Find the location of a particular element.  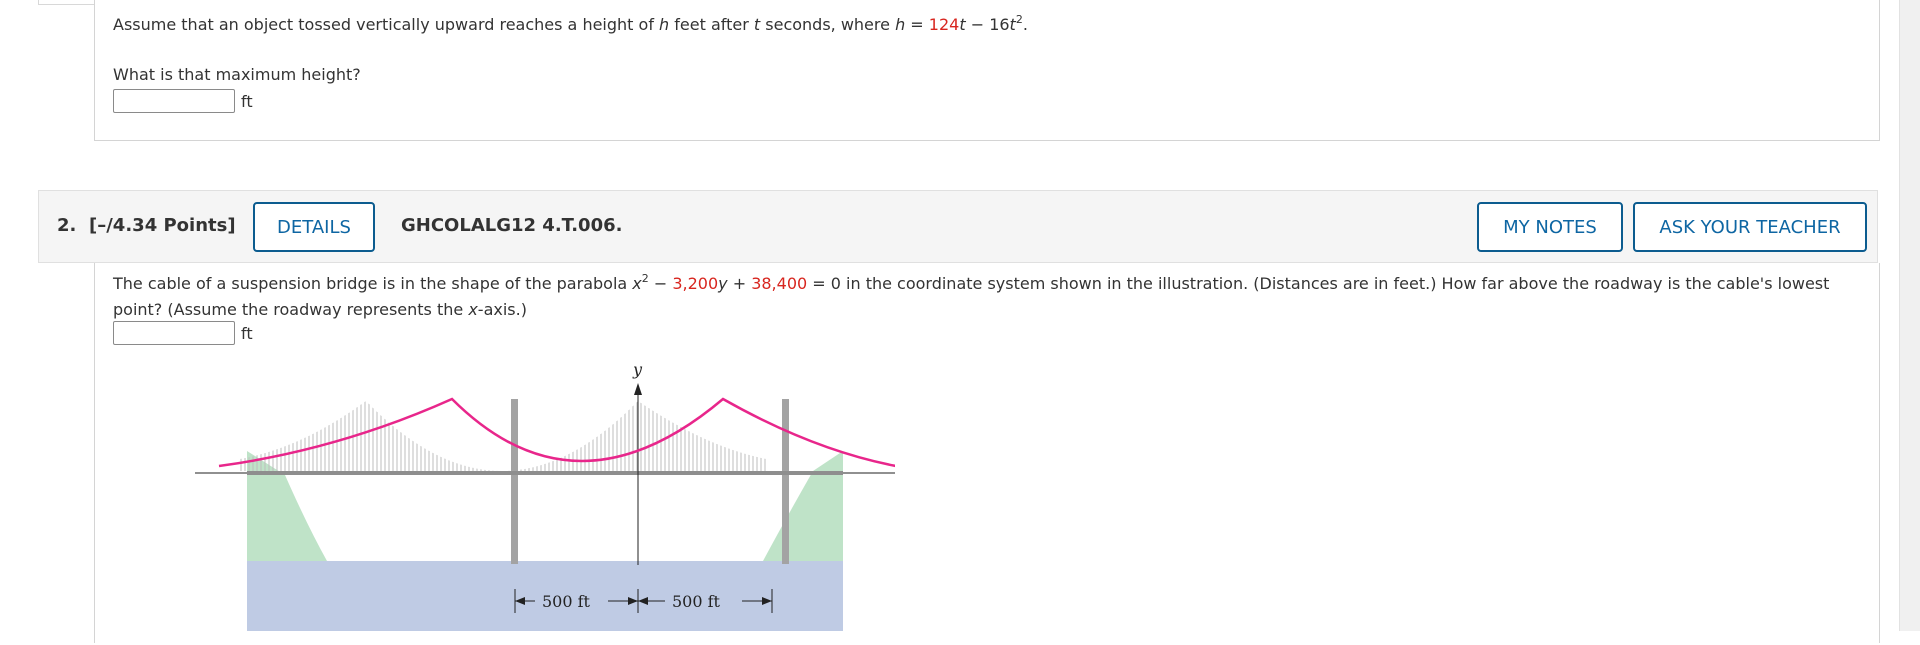

dimension-label-right: 500 ft is located at coordinates (696, 601).